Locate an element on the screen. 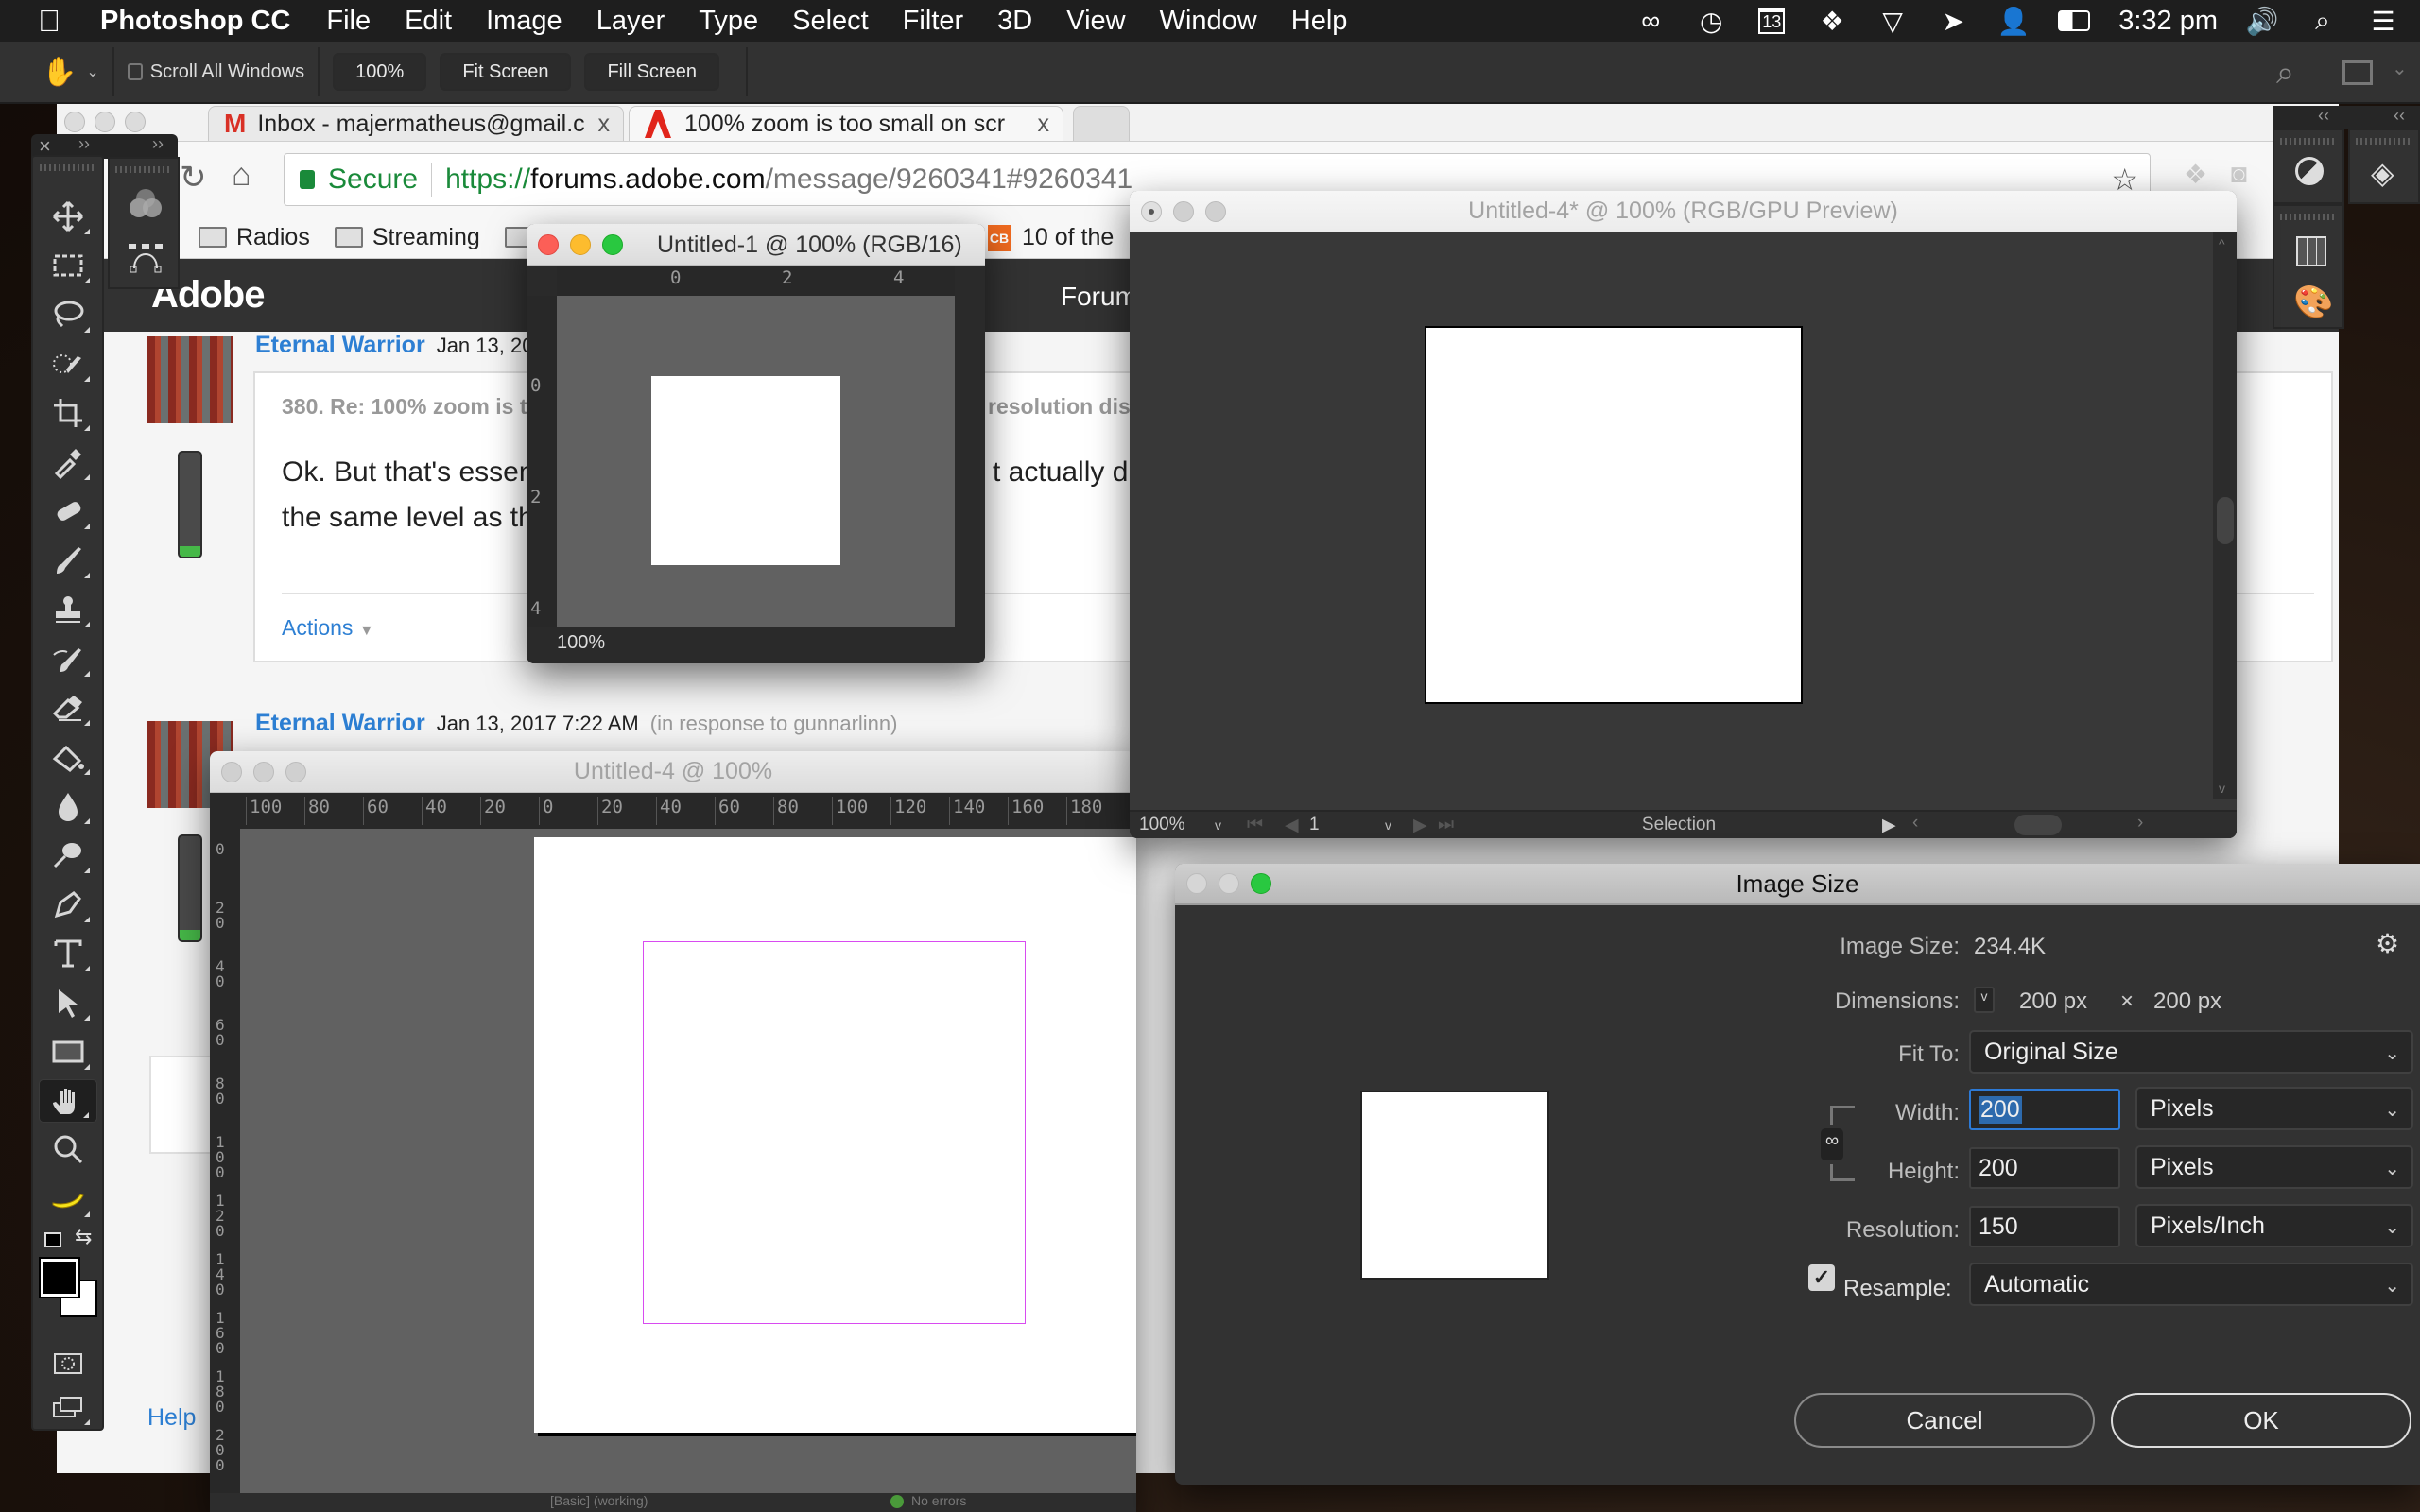 The width and height of the screenshot is (2420, 1512). preflight-profile: [Basic] (working) is located at coordinates (599, 1500).